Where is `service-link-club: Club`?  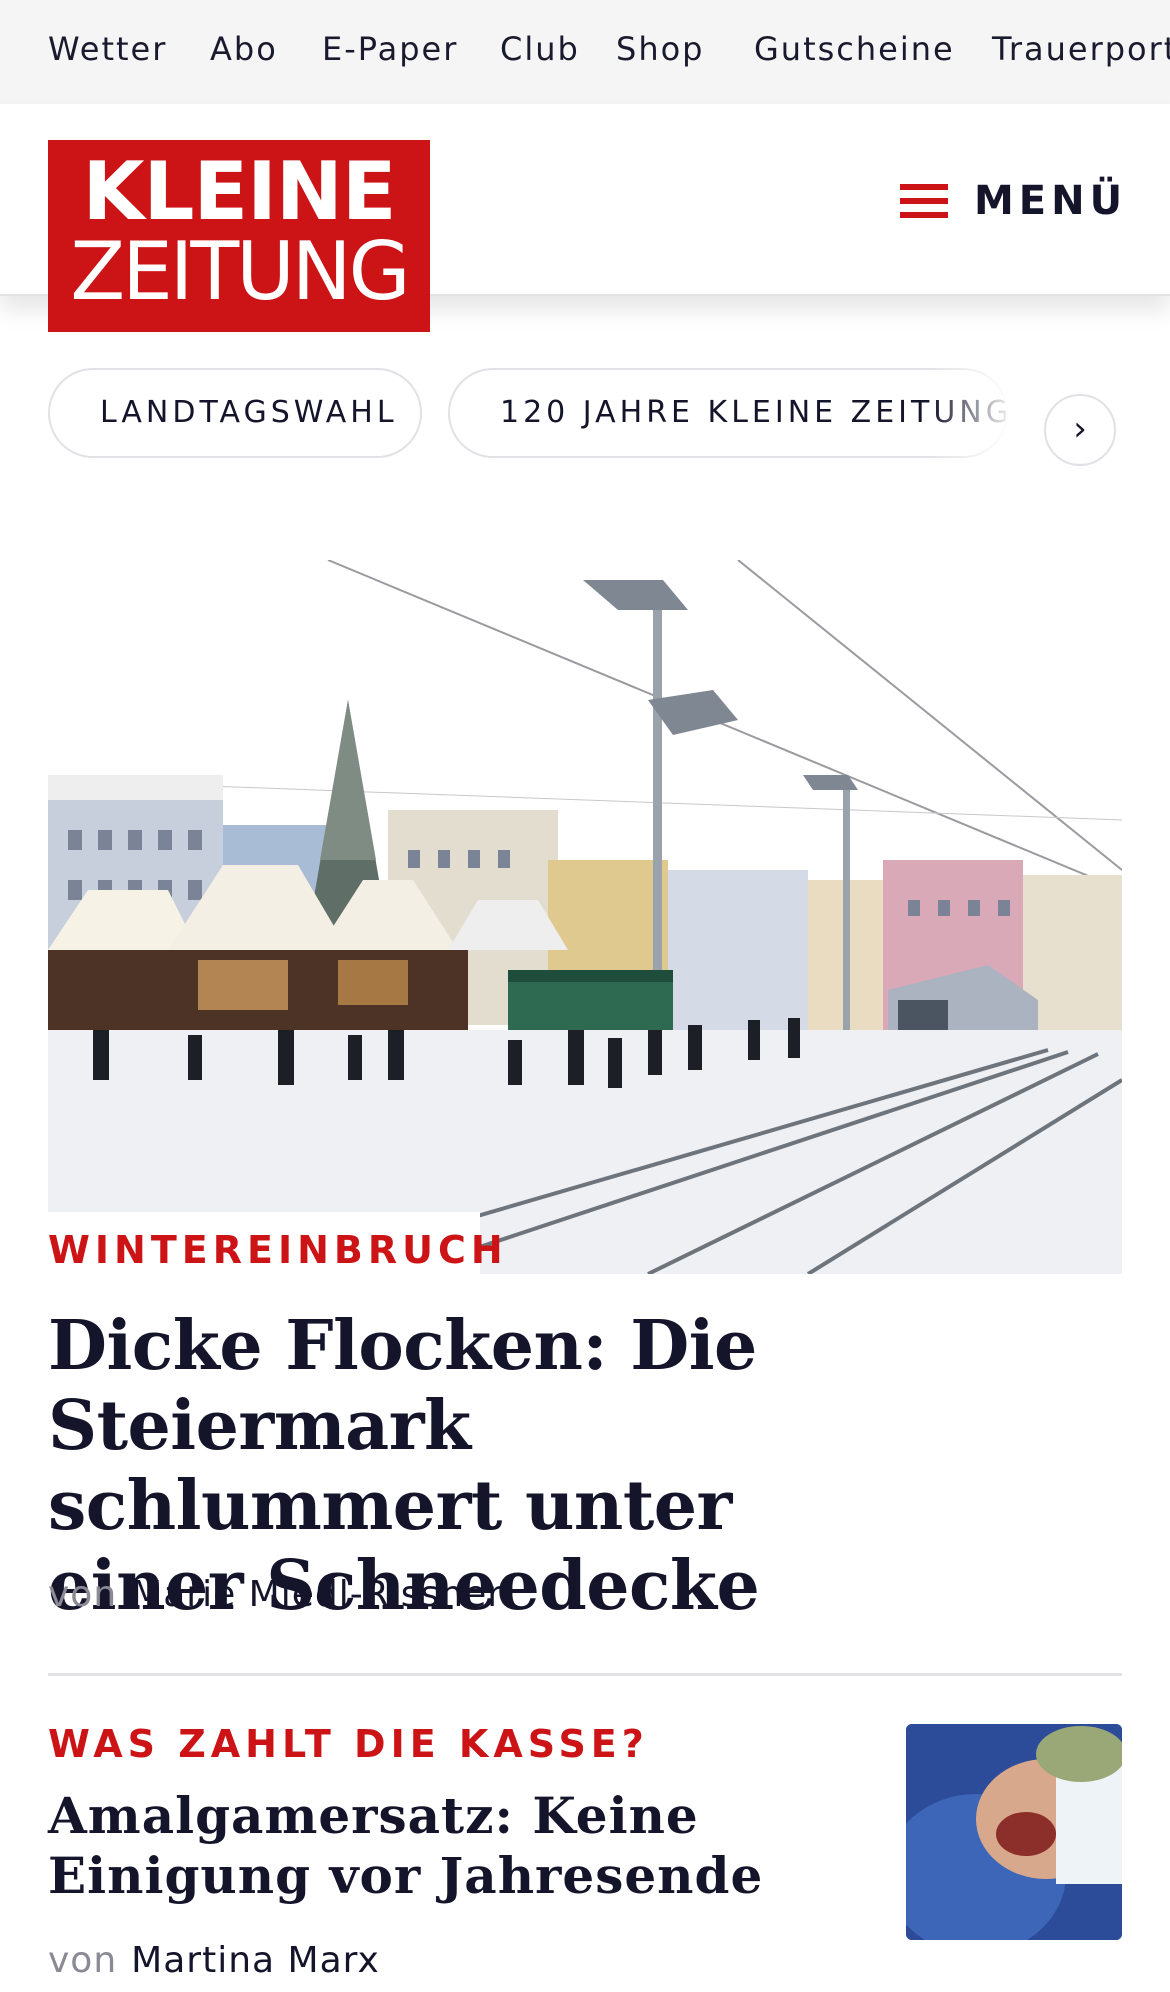 service-link-club: Club is located at coordinates (540, 49).